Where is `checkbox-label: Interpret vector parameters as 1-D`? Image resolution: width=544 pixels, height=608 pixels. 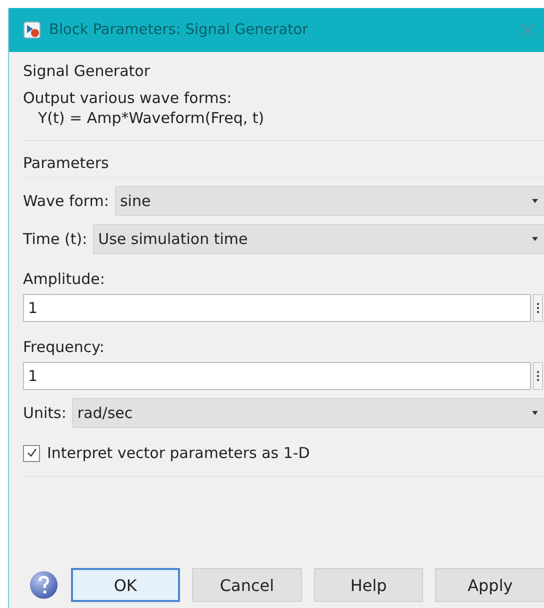
checkbox-label: Interpret vector parameters as 1-D is located at coordinates (178, 453).